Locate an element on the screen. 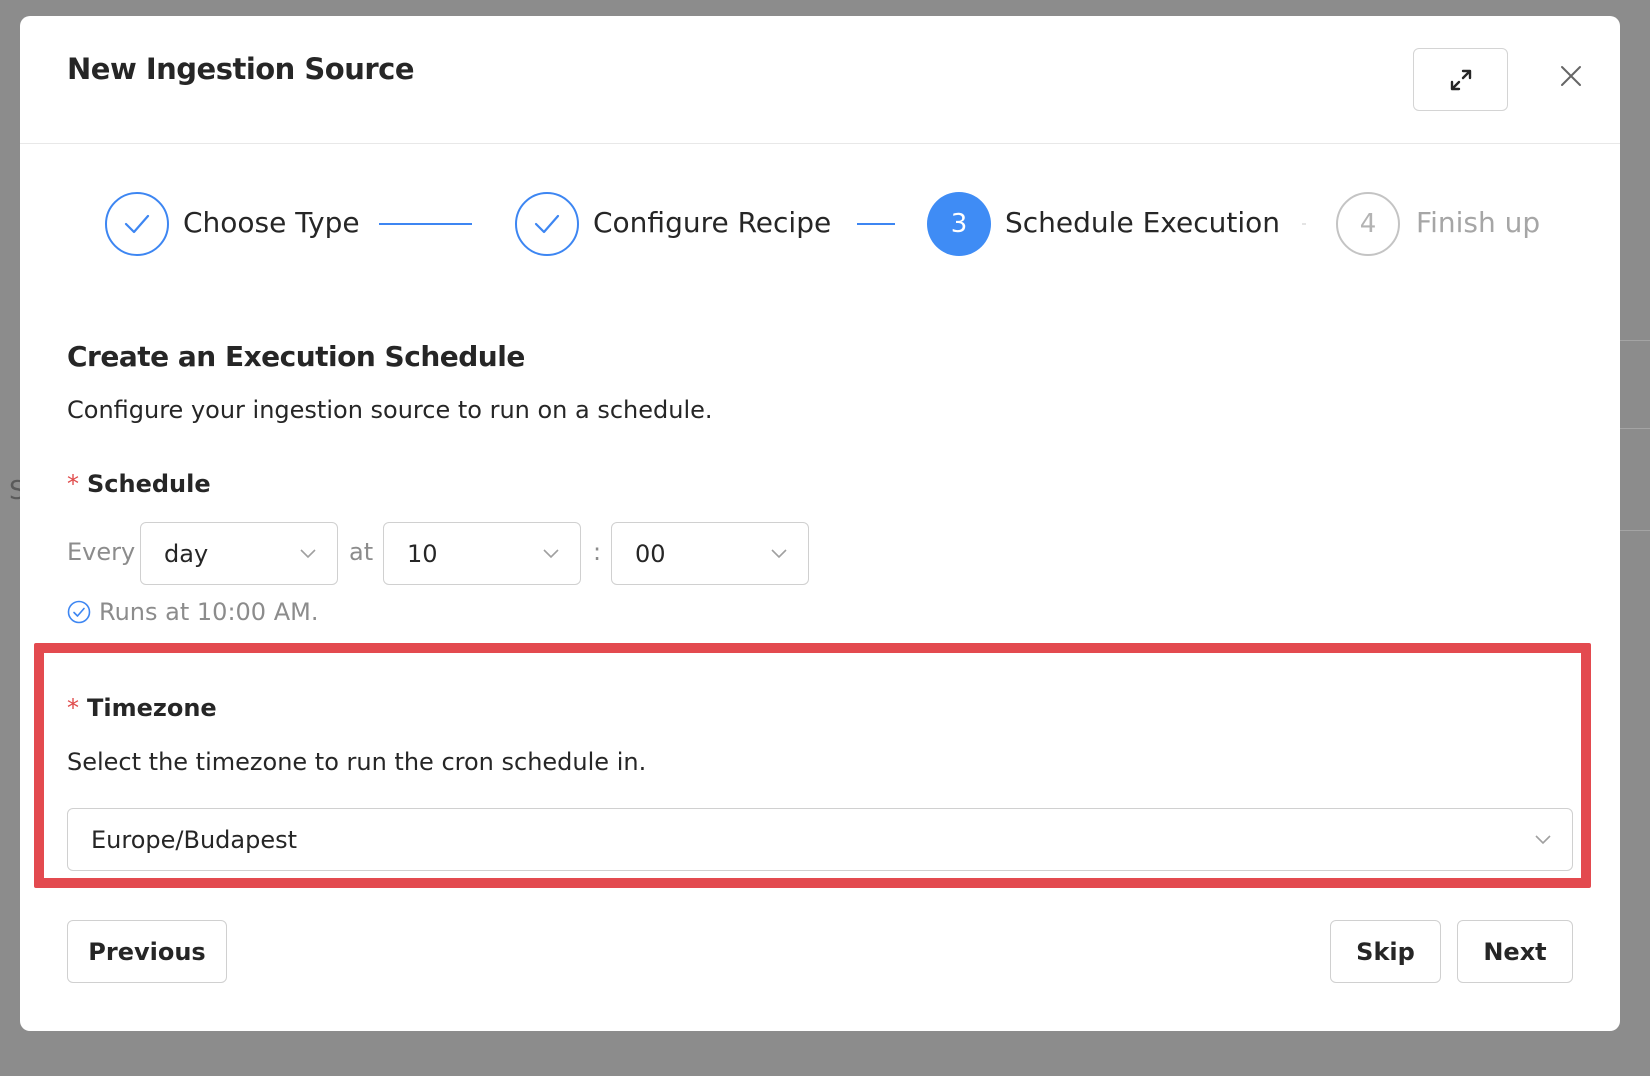 This screenshot has width=1650, height=1076. step-3-label: Schedule Execution is located at coordinates (1142, 222).